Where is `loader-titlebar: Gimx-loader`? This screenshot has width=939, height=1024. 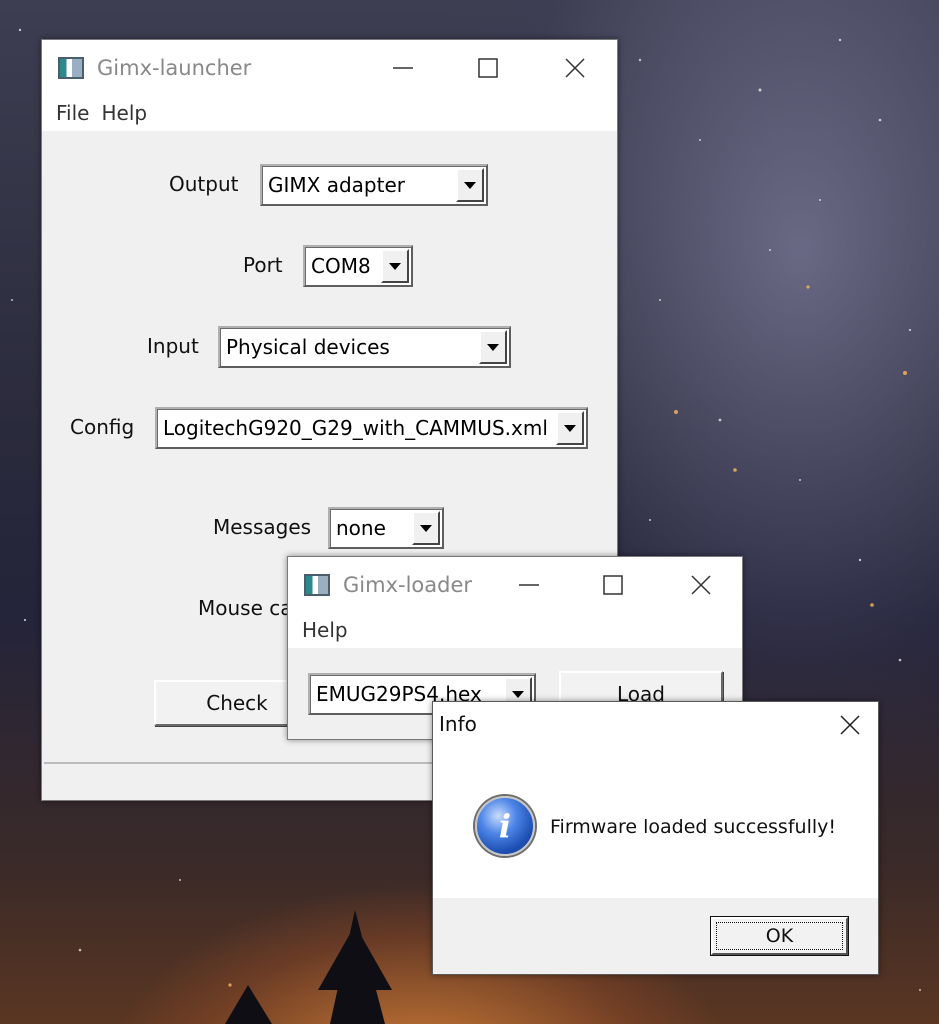
loader-titlebar: Gimx-loader is located at coordinates (515, 584).